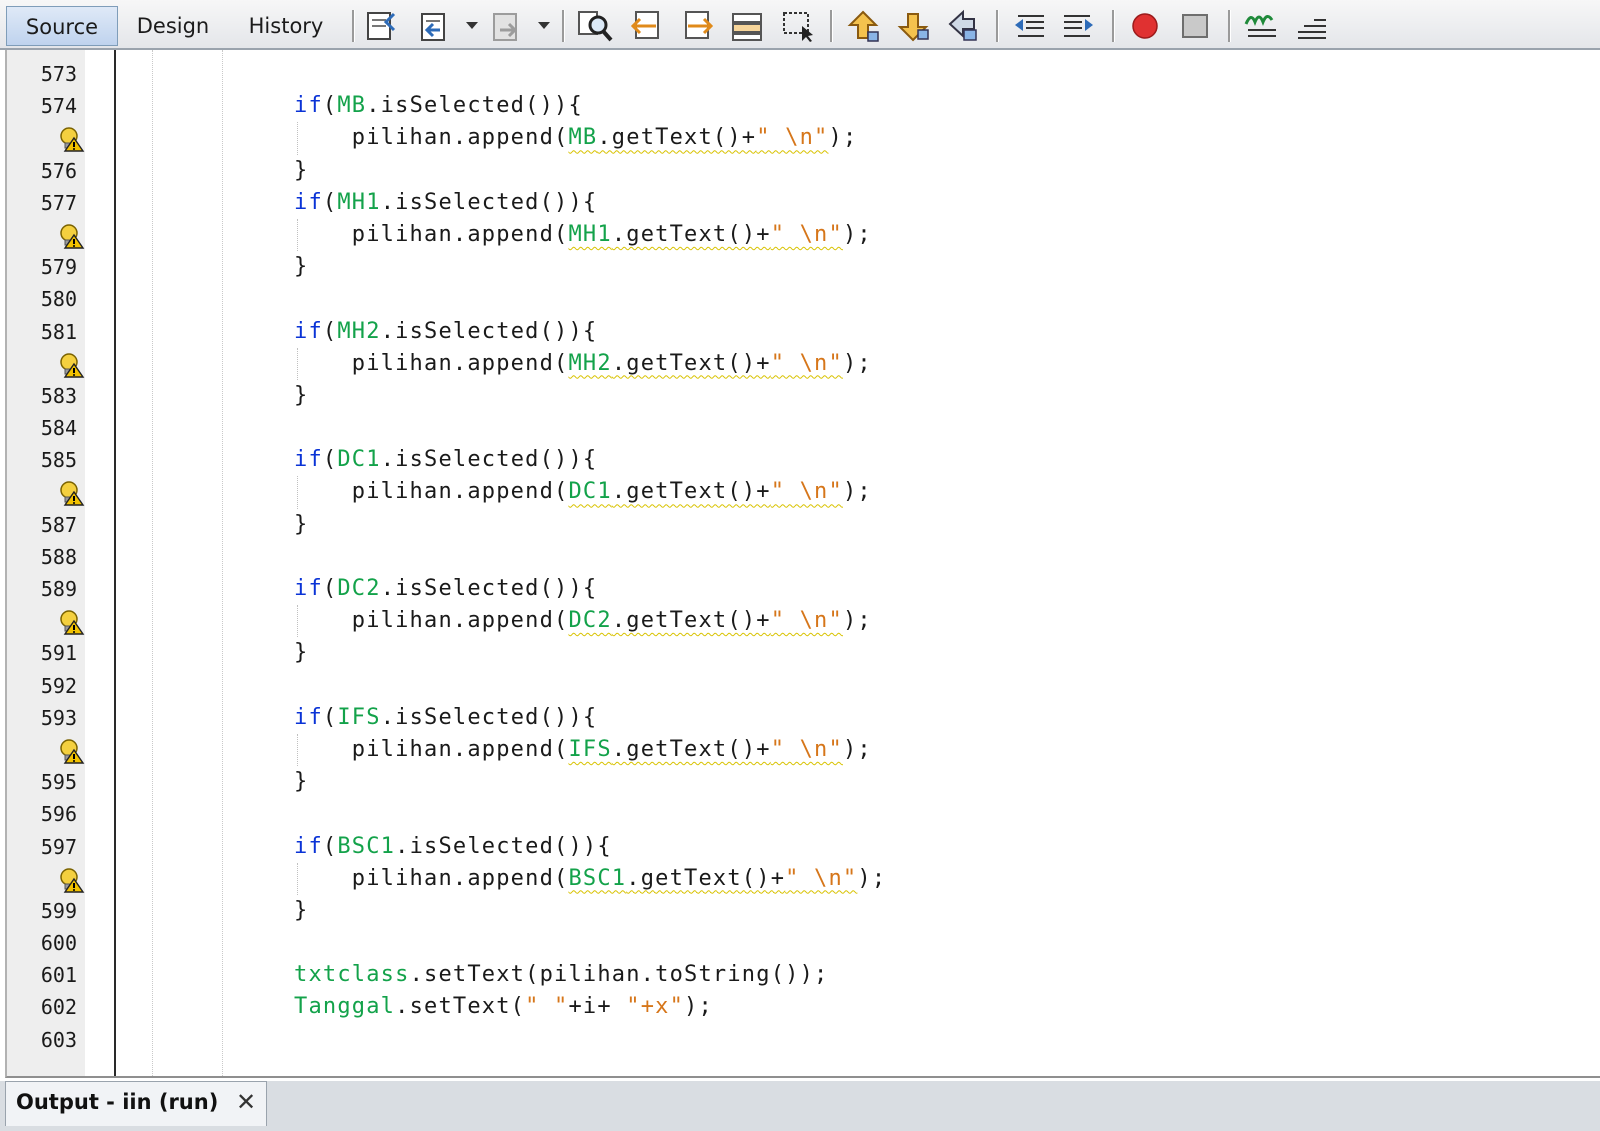  I want to click on forward-icon, so click(507, 26).